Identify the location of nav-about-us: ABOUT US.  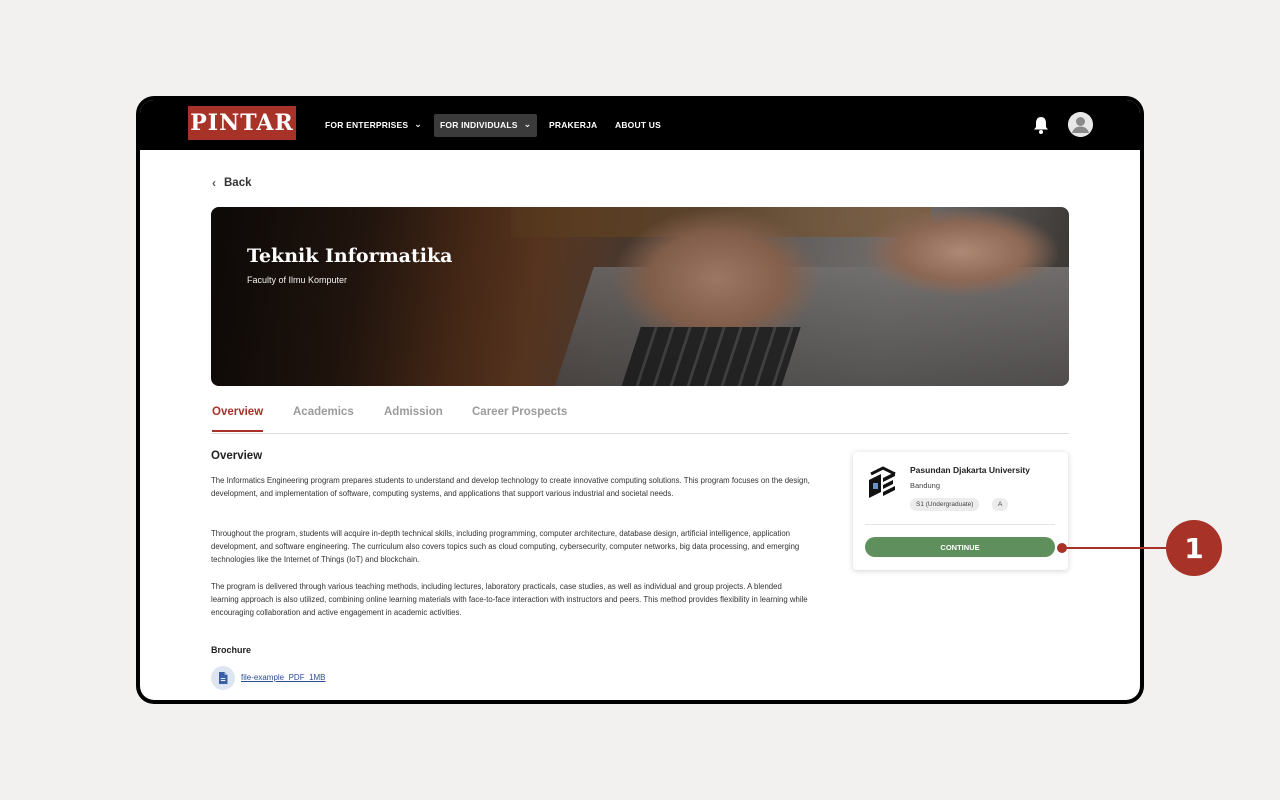
(638, 125).